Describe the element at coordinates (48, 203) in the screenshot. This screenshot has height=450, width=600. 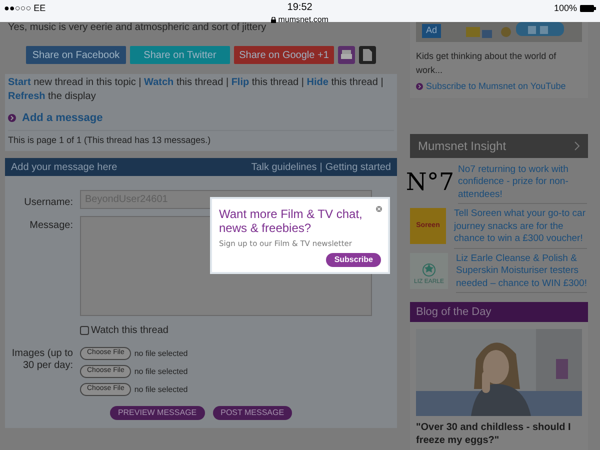
I see `username-label: Username:` at that location.